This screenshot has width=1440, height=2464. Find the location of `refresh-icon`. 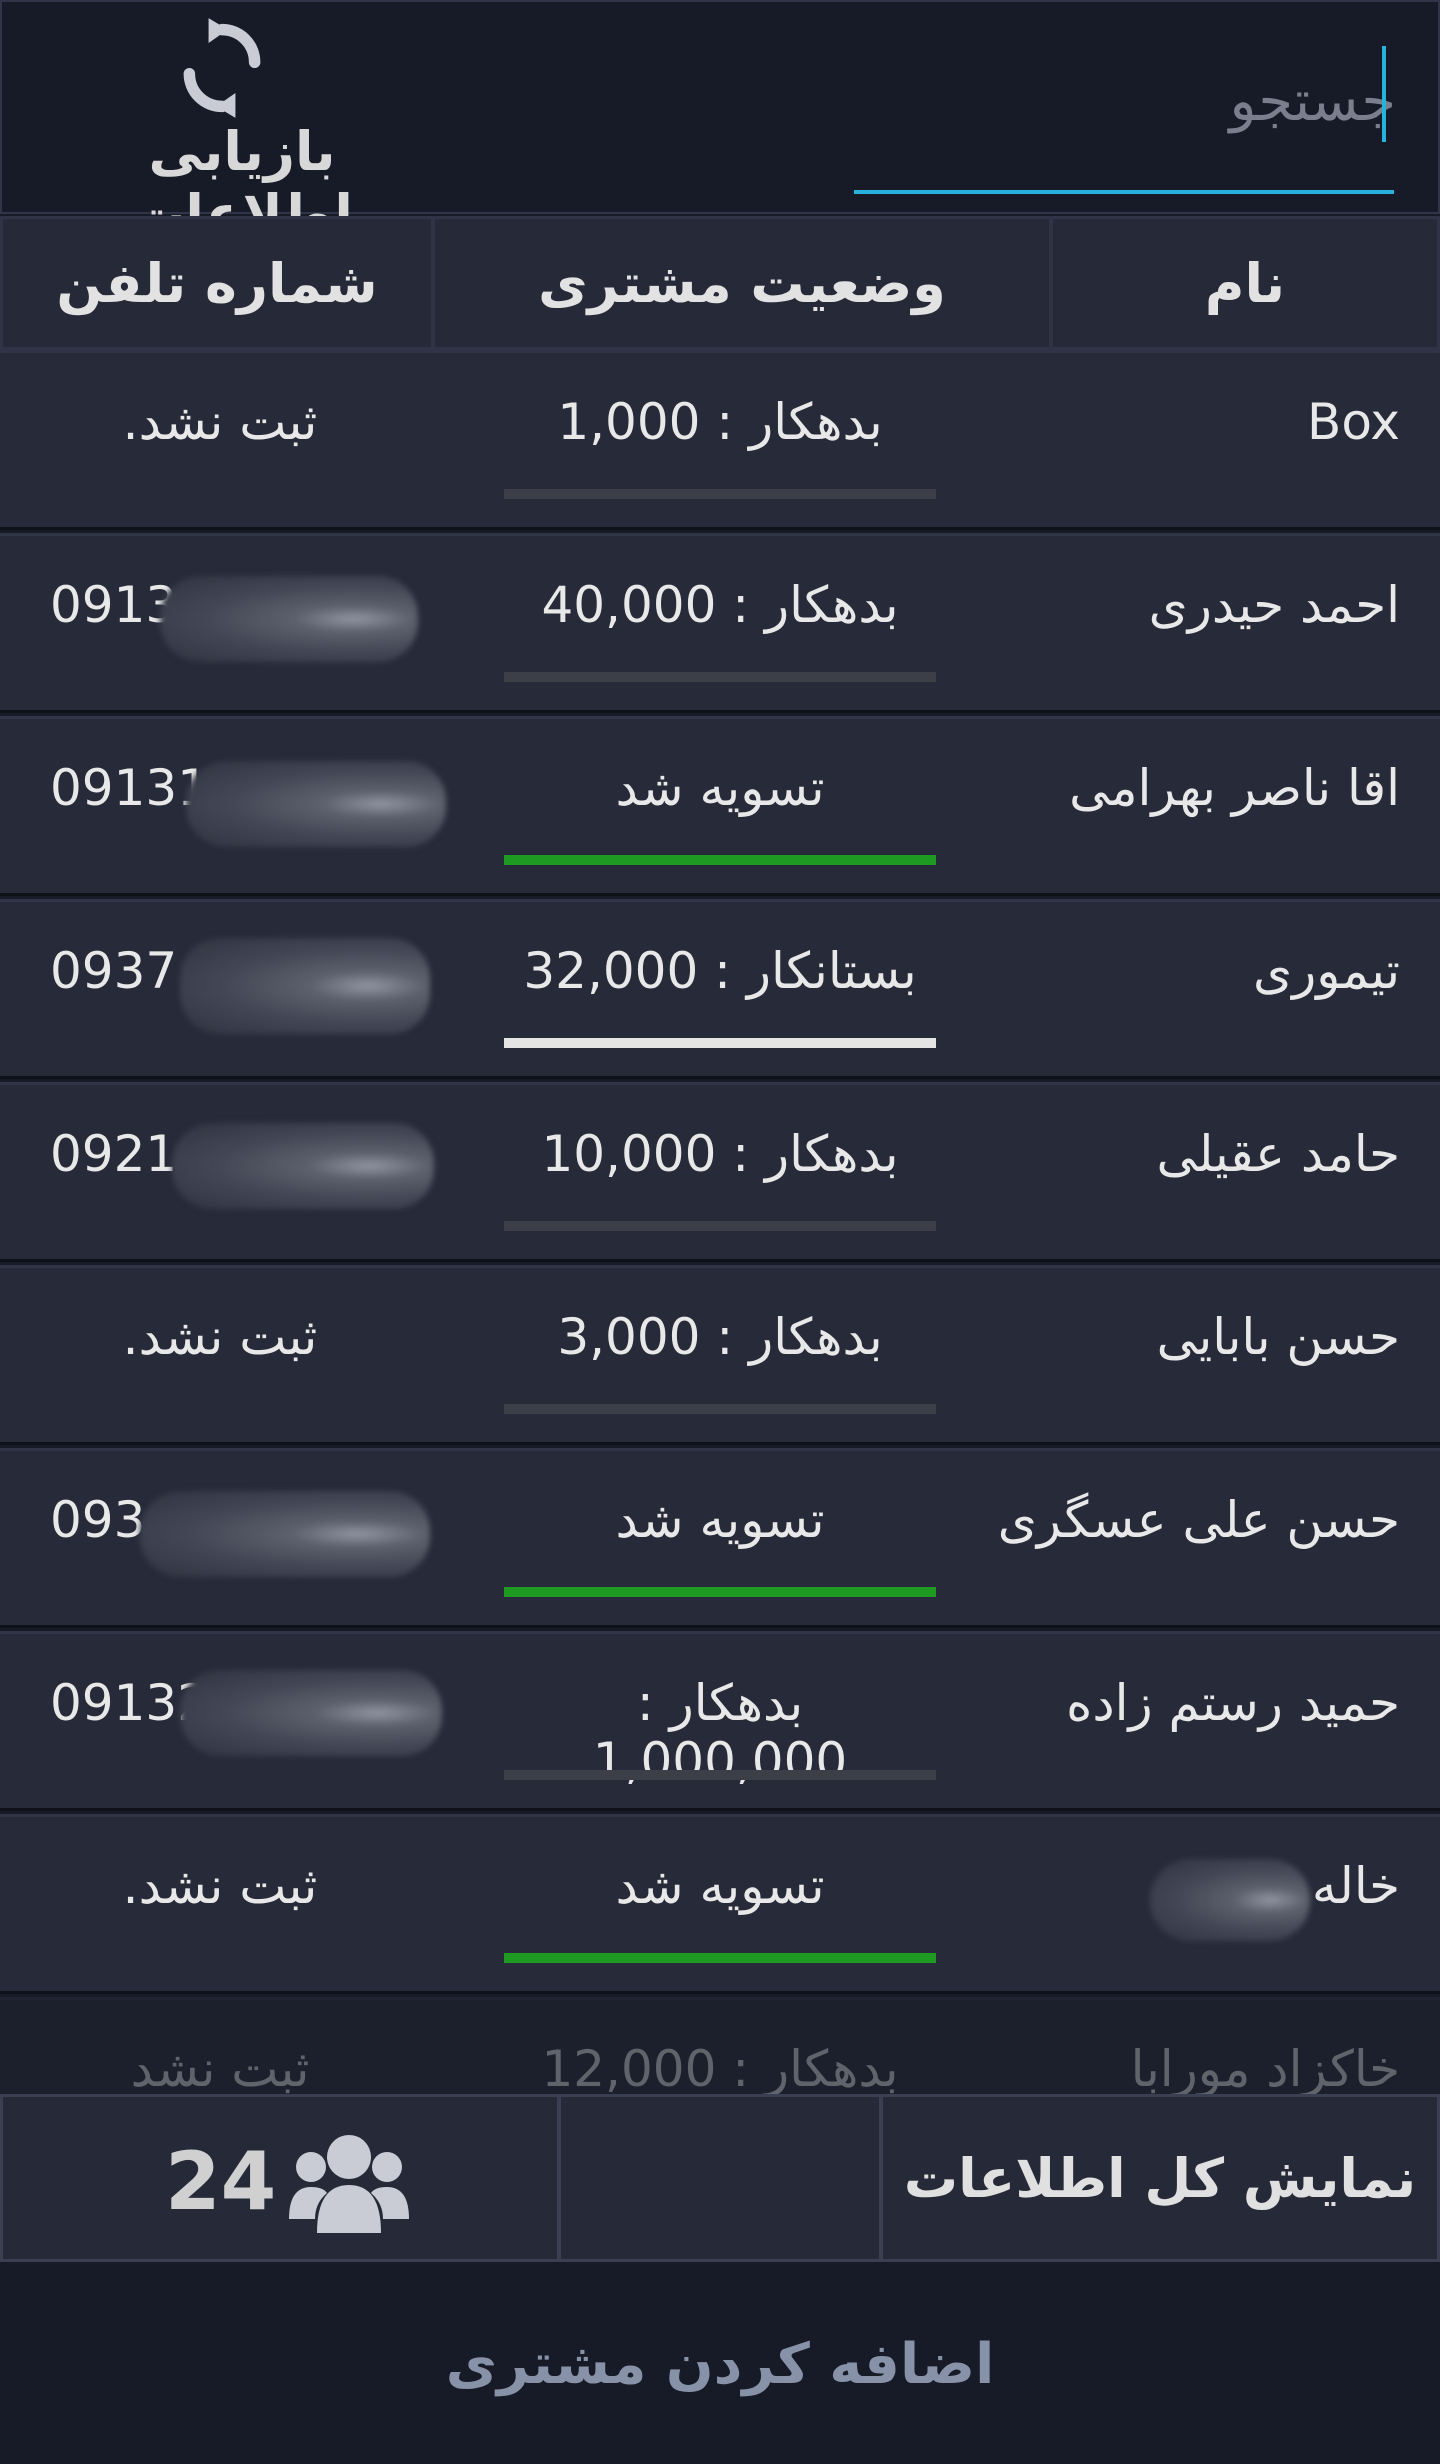

refresh-icon is located at coordinates (222, 68).